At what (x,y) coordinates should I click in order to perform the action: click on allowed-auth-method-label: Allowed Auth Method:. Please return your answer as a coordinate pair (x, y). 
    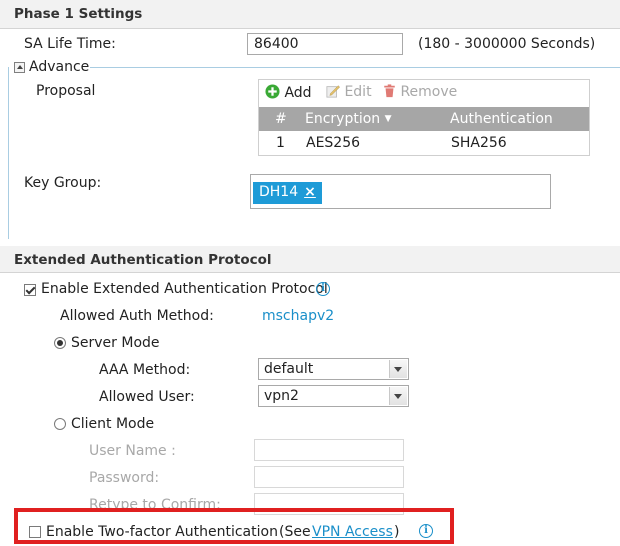
    Looking at the image, I should click on (137, 316).